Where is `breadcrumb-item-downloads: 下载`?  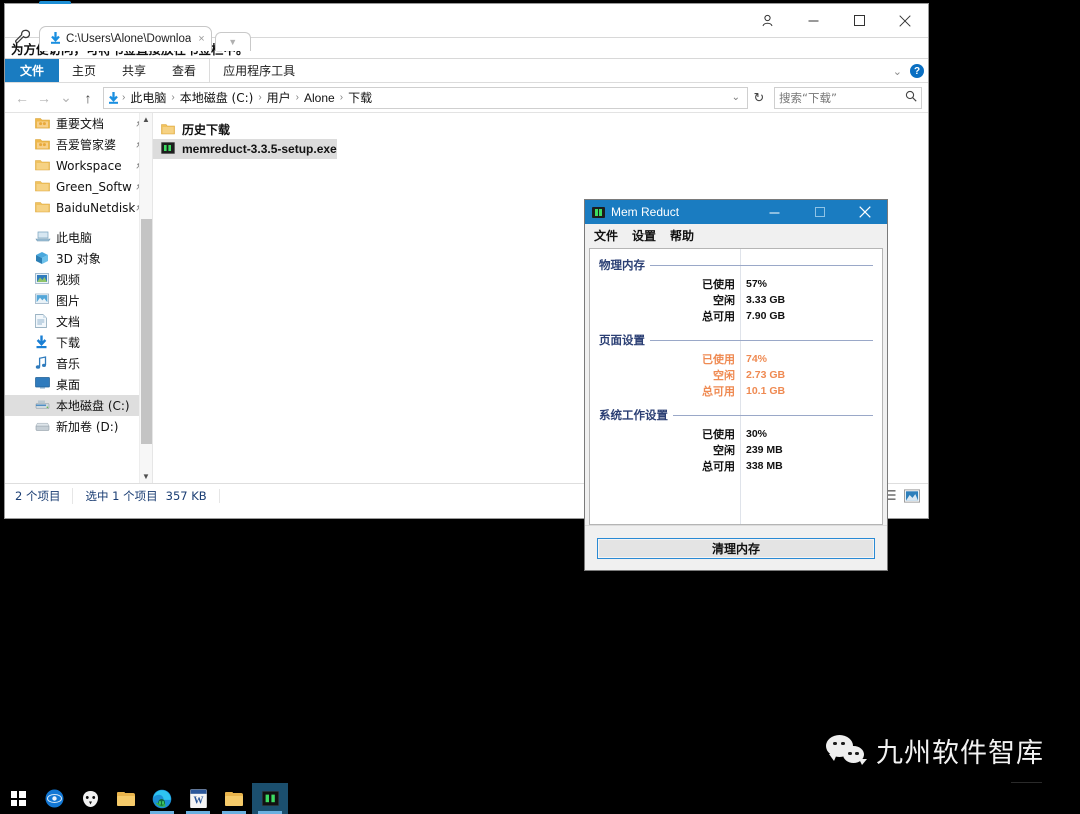 breadcrumb-item-downloads: 下载 is located at coordinates (360, 97).